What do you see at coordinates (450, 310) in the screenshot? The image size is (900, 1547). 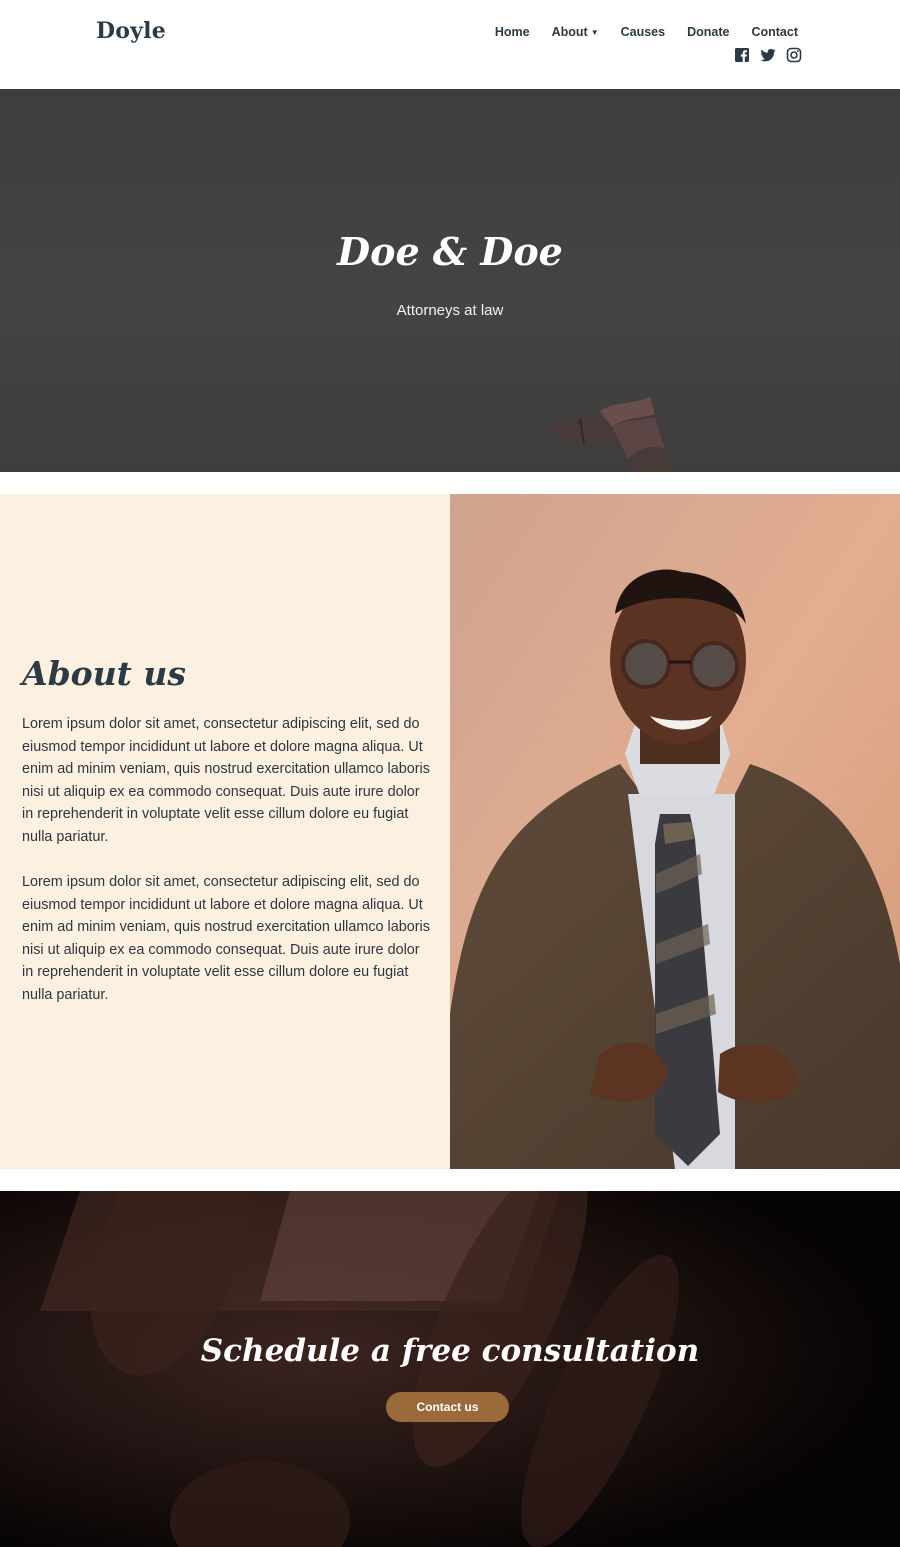 I see `hero-subtitle: Attorneys at law` at bounding box center [450, 310].